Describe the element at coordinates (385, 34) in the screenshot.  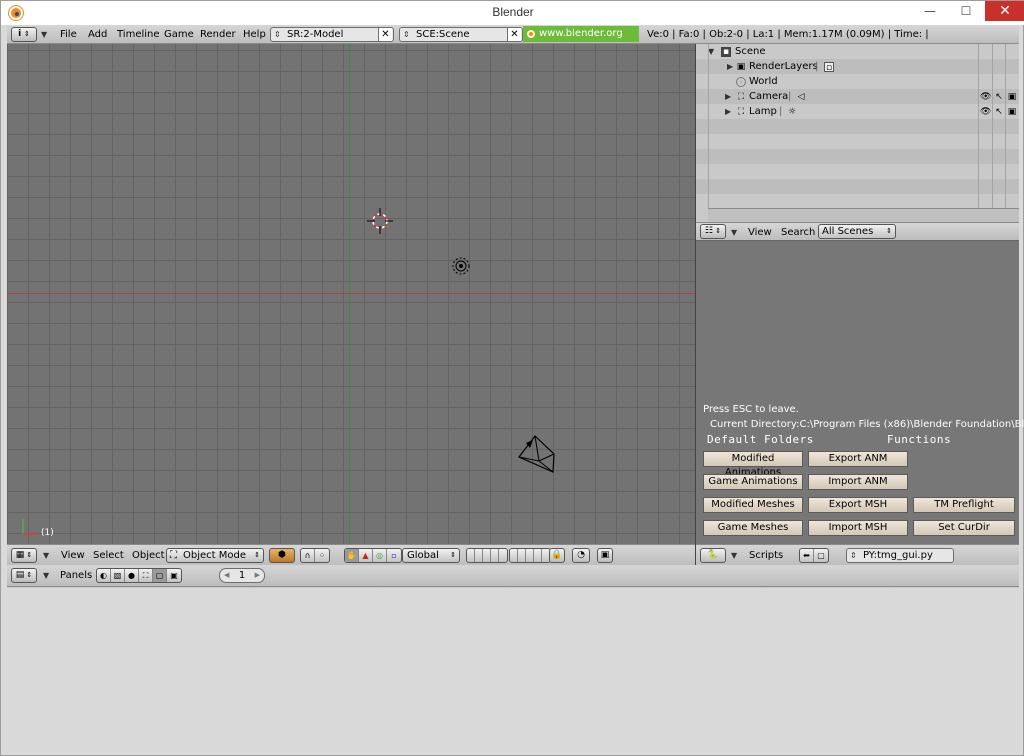
I see `delete-screen-button: ✕` at that location.